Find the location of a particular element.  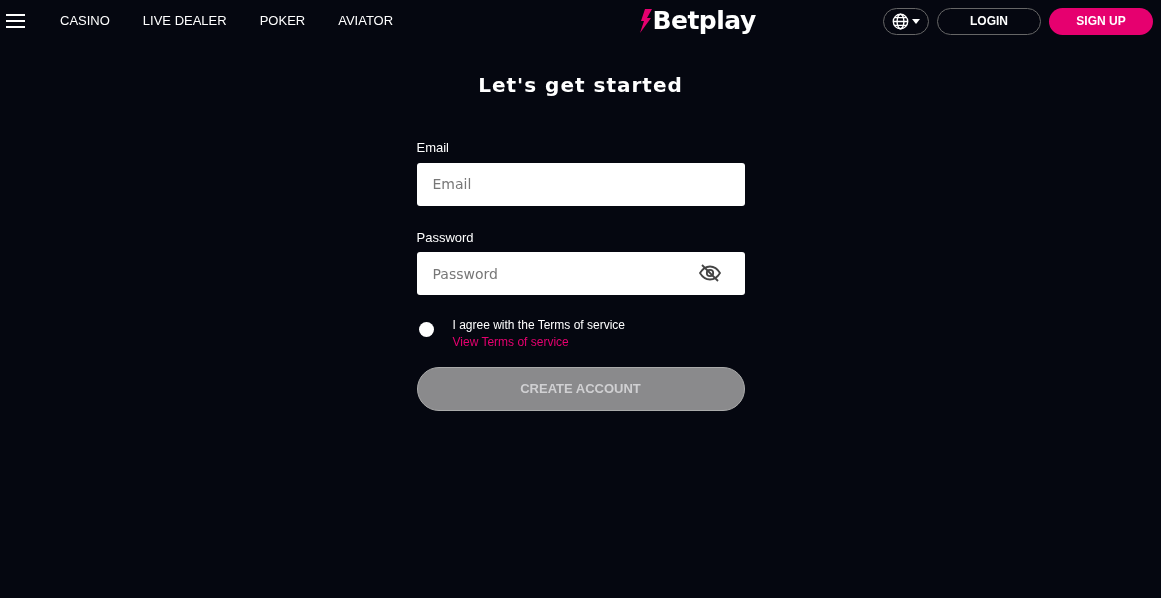

logo: Betplay is located at coordinates (704, 21).